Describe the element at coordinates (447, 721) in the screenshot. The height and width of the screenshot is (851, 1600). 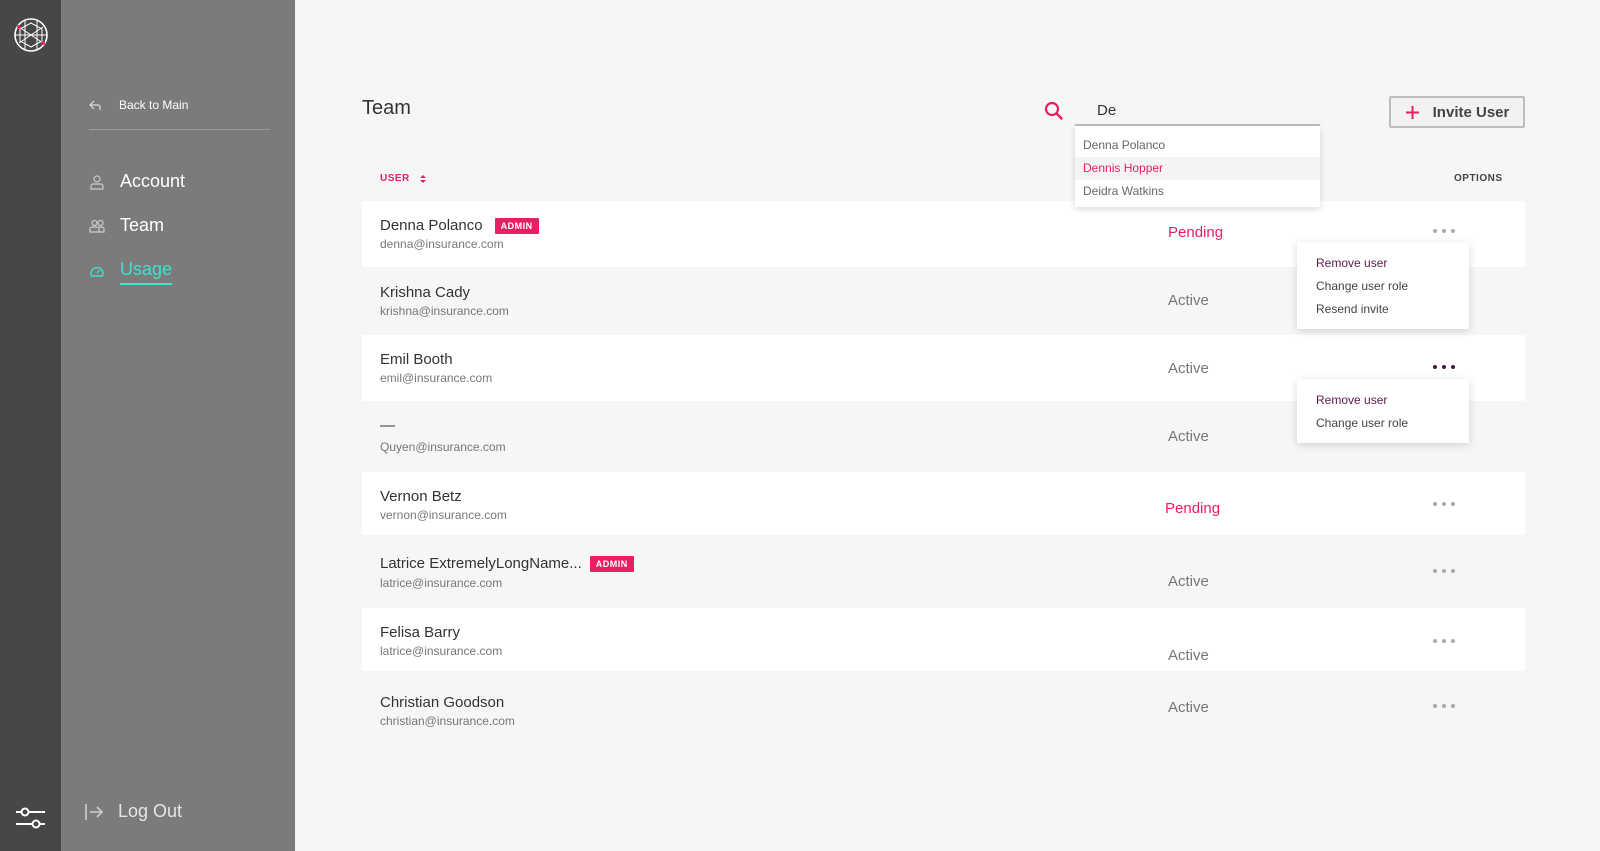
I see `user-email: christian@insurance.com` at that location.